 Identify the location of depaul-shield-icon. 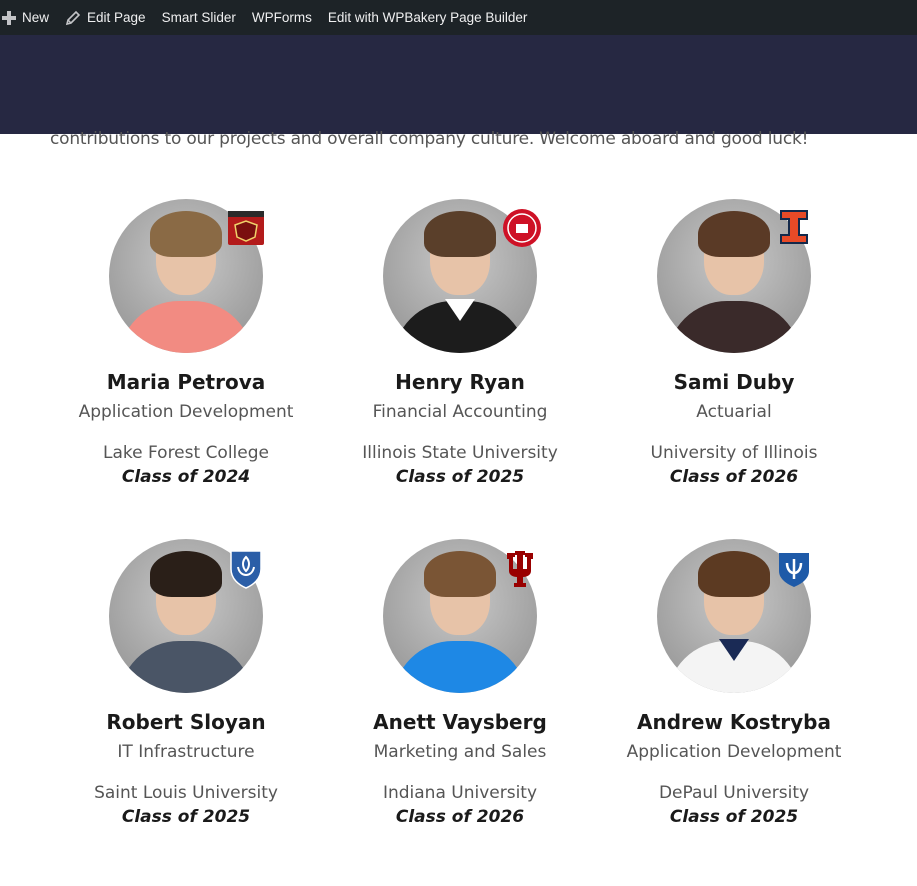
(794, 567).